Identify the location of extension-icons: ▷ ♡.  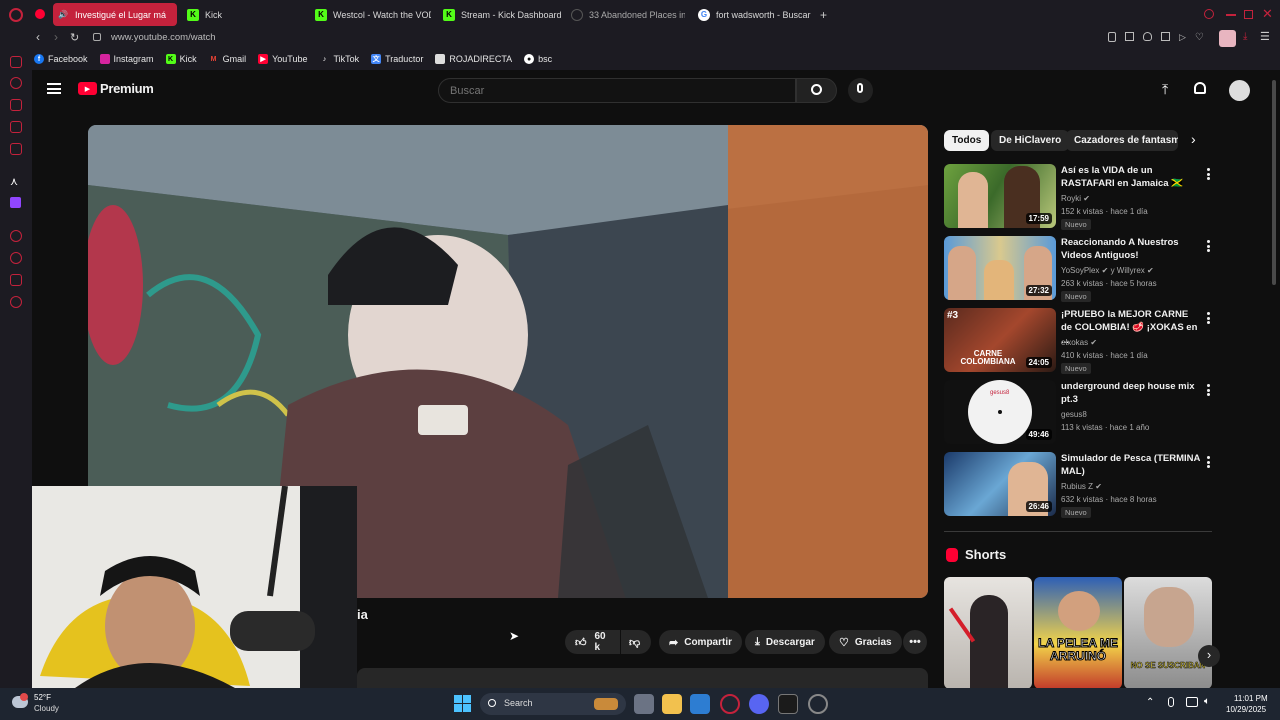
(1158, 38).